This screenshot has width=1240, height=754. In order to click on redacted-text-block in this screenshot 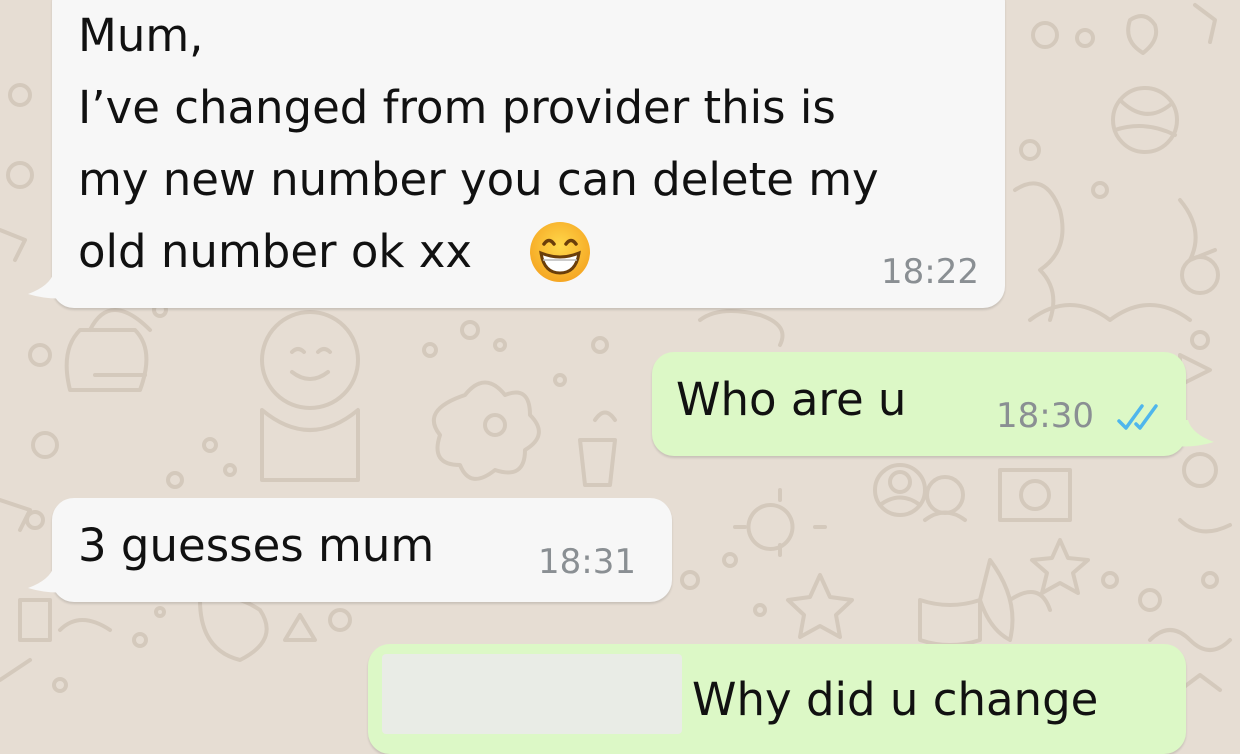, I will do `click(532, 694)`.